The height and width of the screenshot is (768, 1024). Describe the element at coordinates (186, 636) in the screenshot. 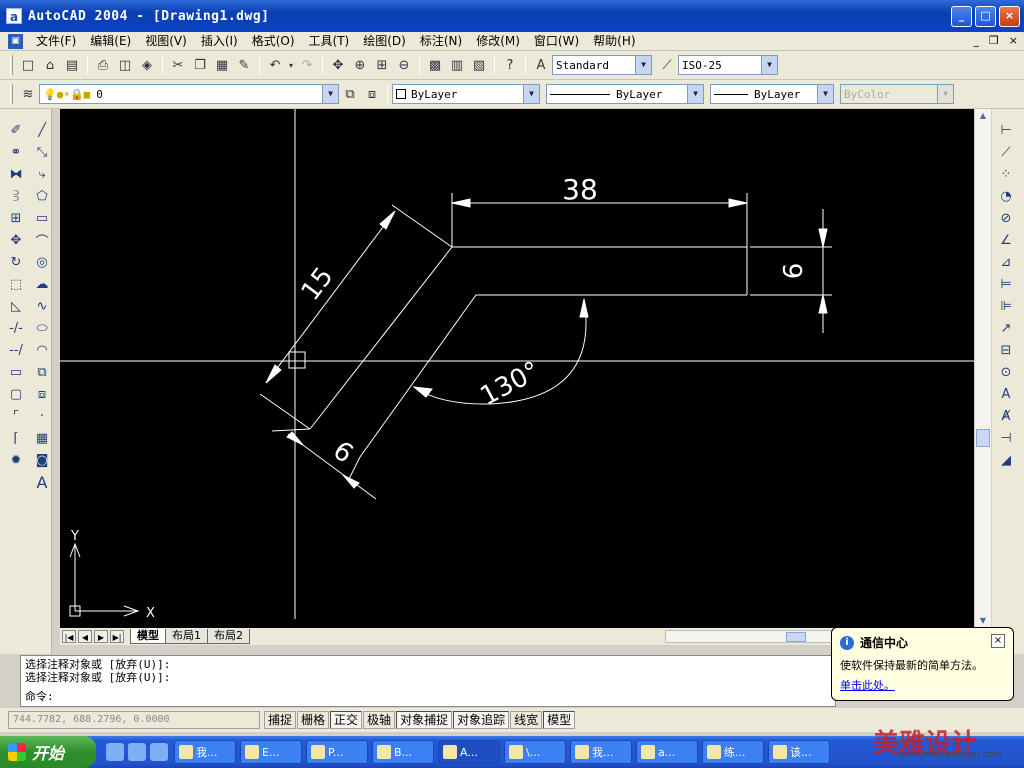

I see `tab-layout1: 布局1` at that location.